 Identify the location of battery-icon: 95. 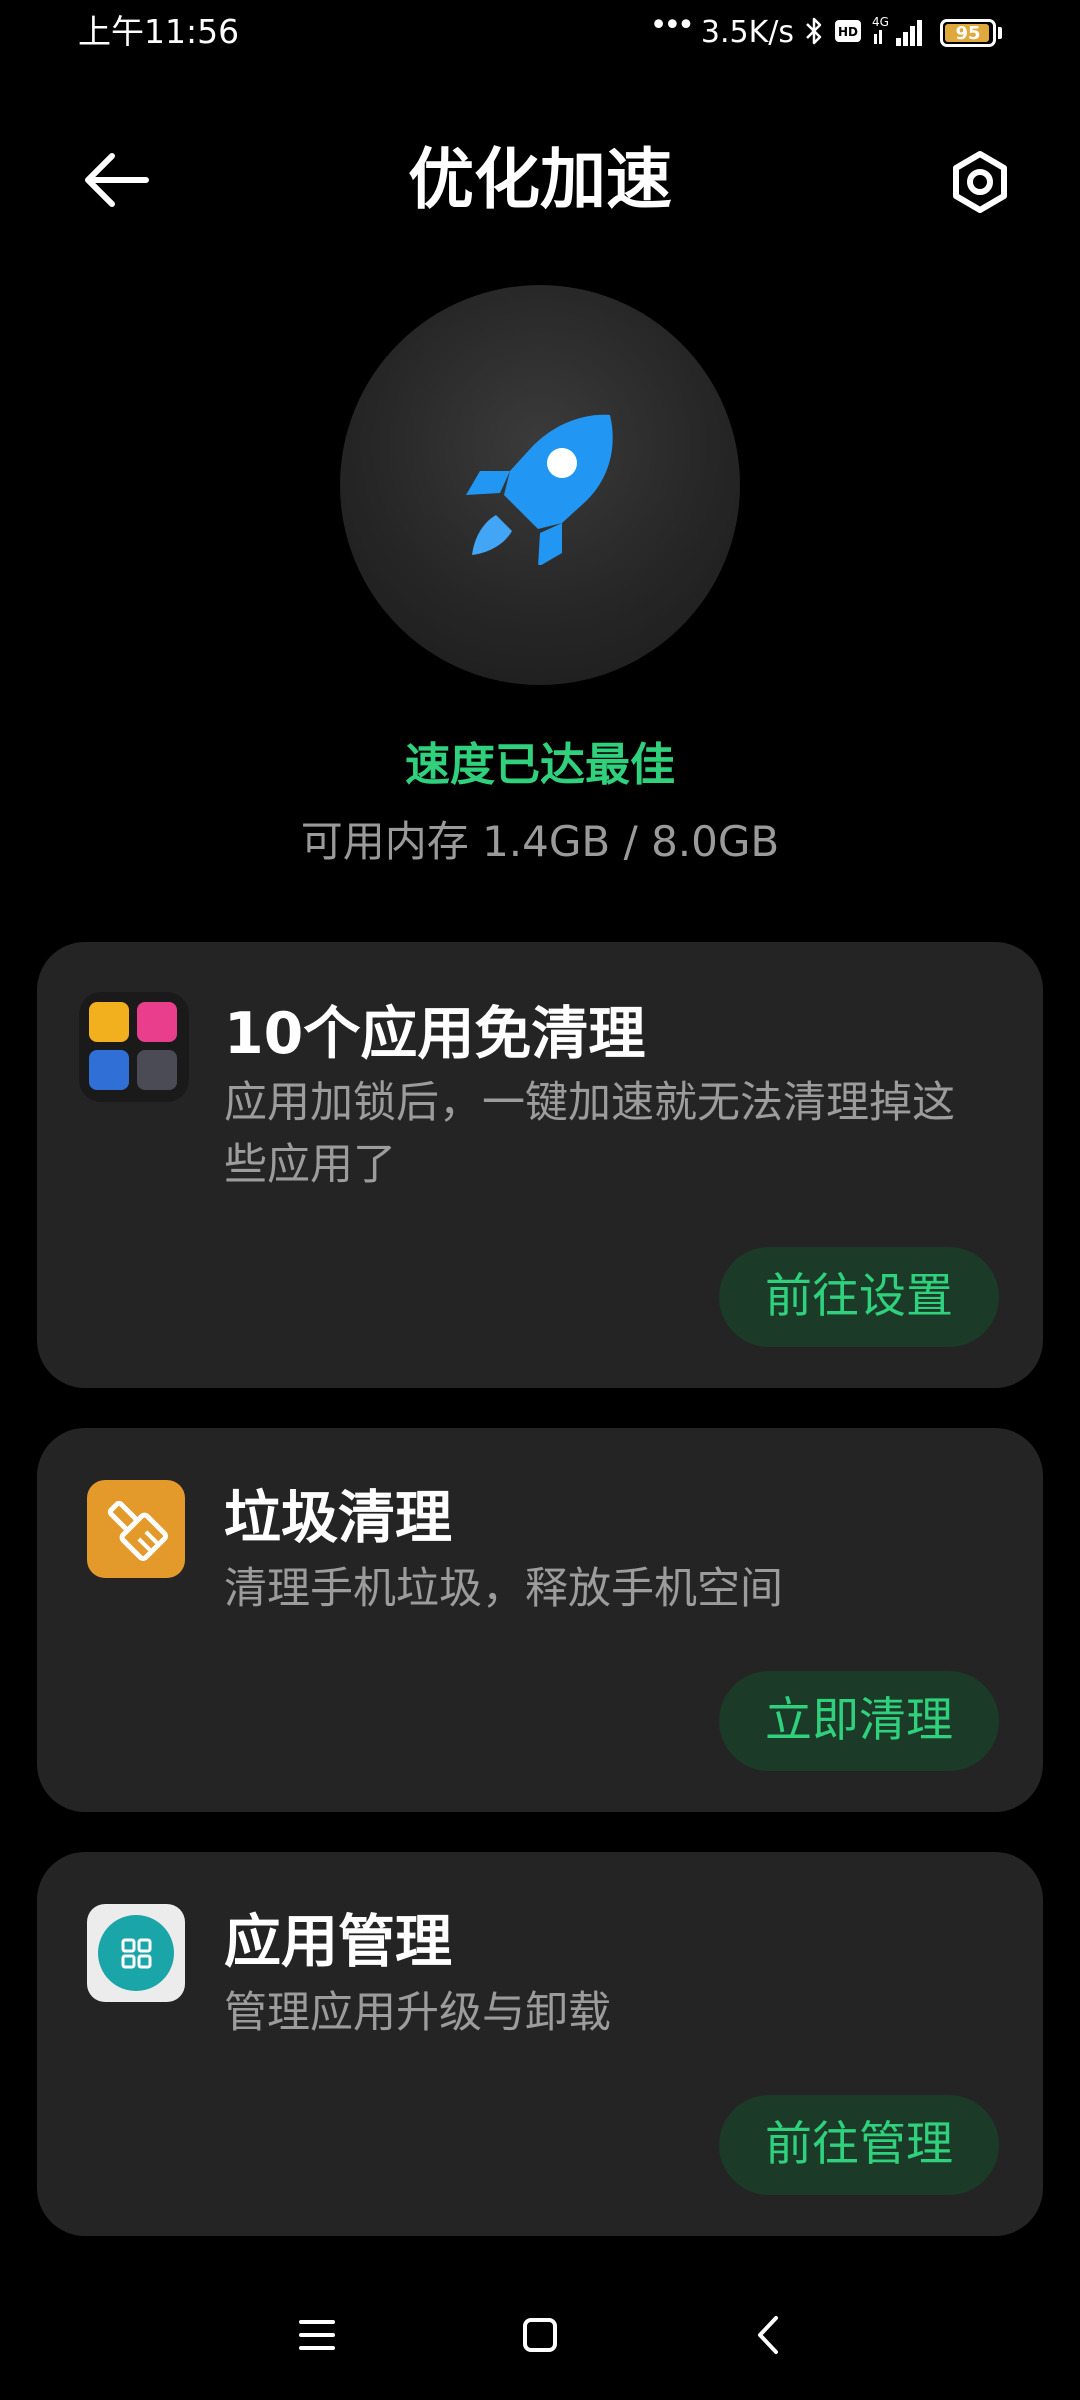
(971, 33).